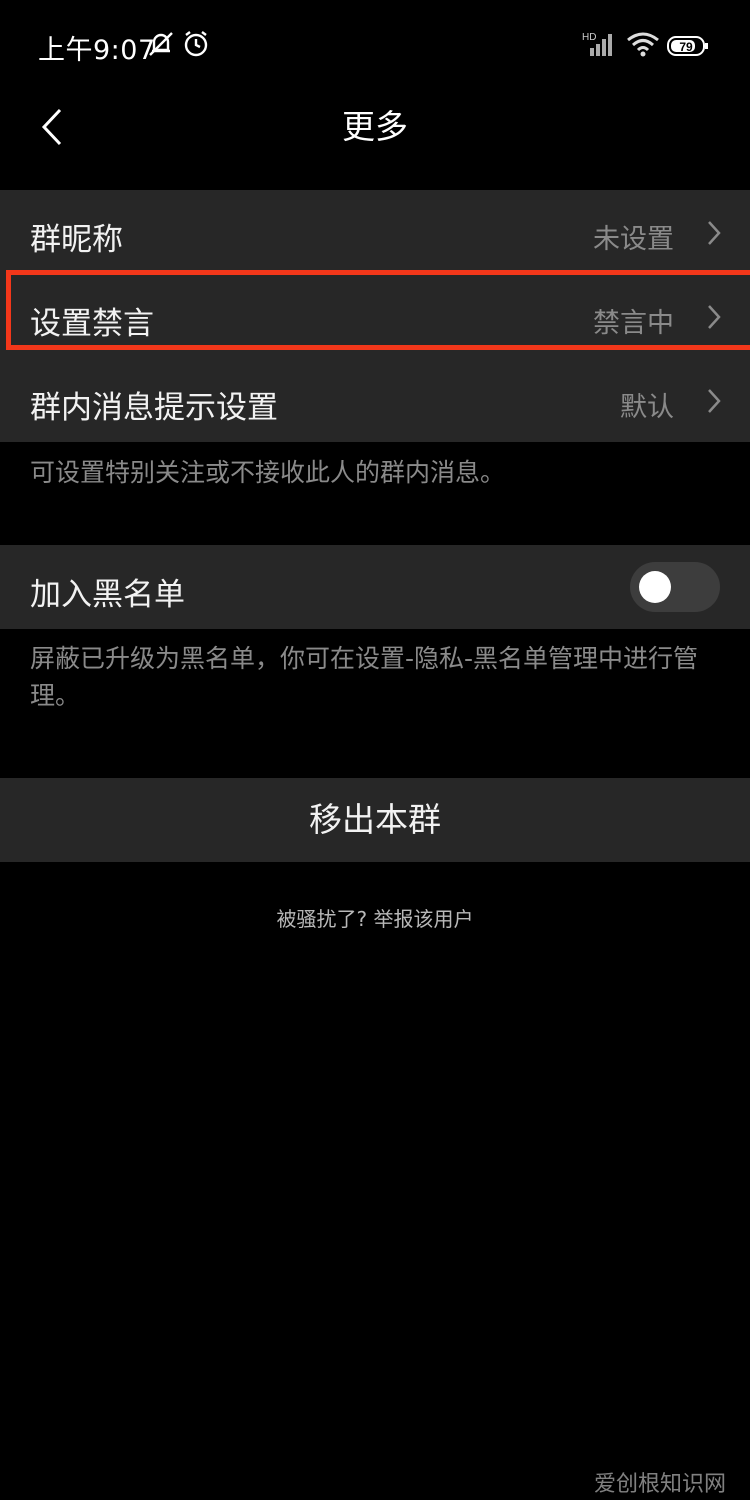  Describe the element at coordinates (154, 408) in the screenshot. I see `row-label: 群内消息提示设置` at that location.